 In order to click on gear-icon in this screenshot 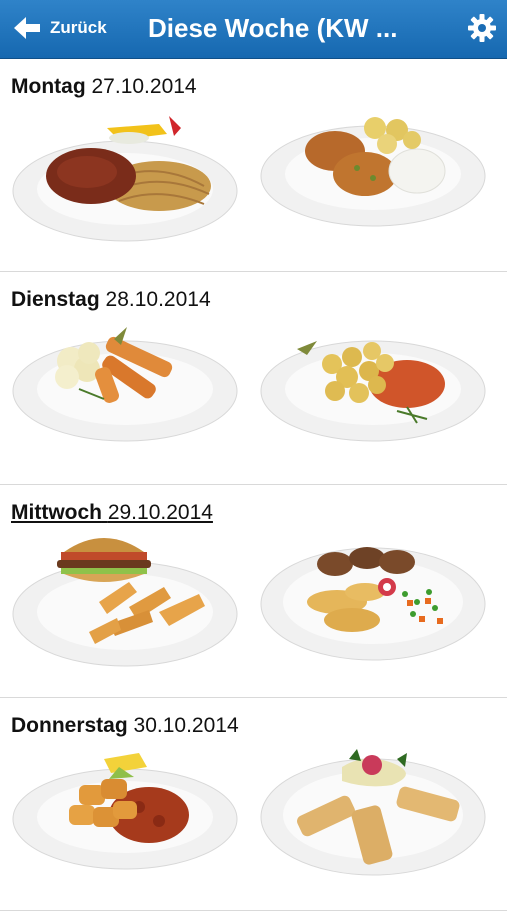, I will do `click(482, 28)`.